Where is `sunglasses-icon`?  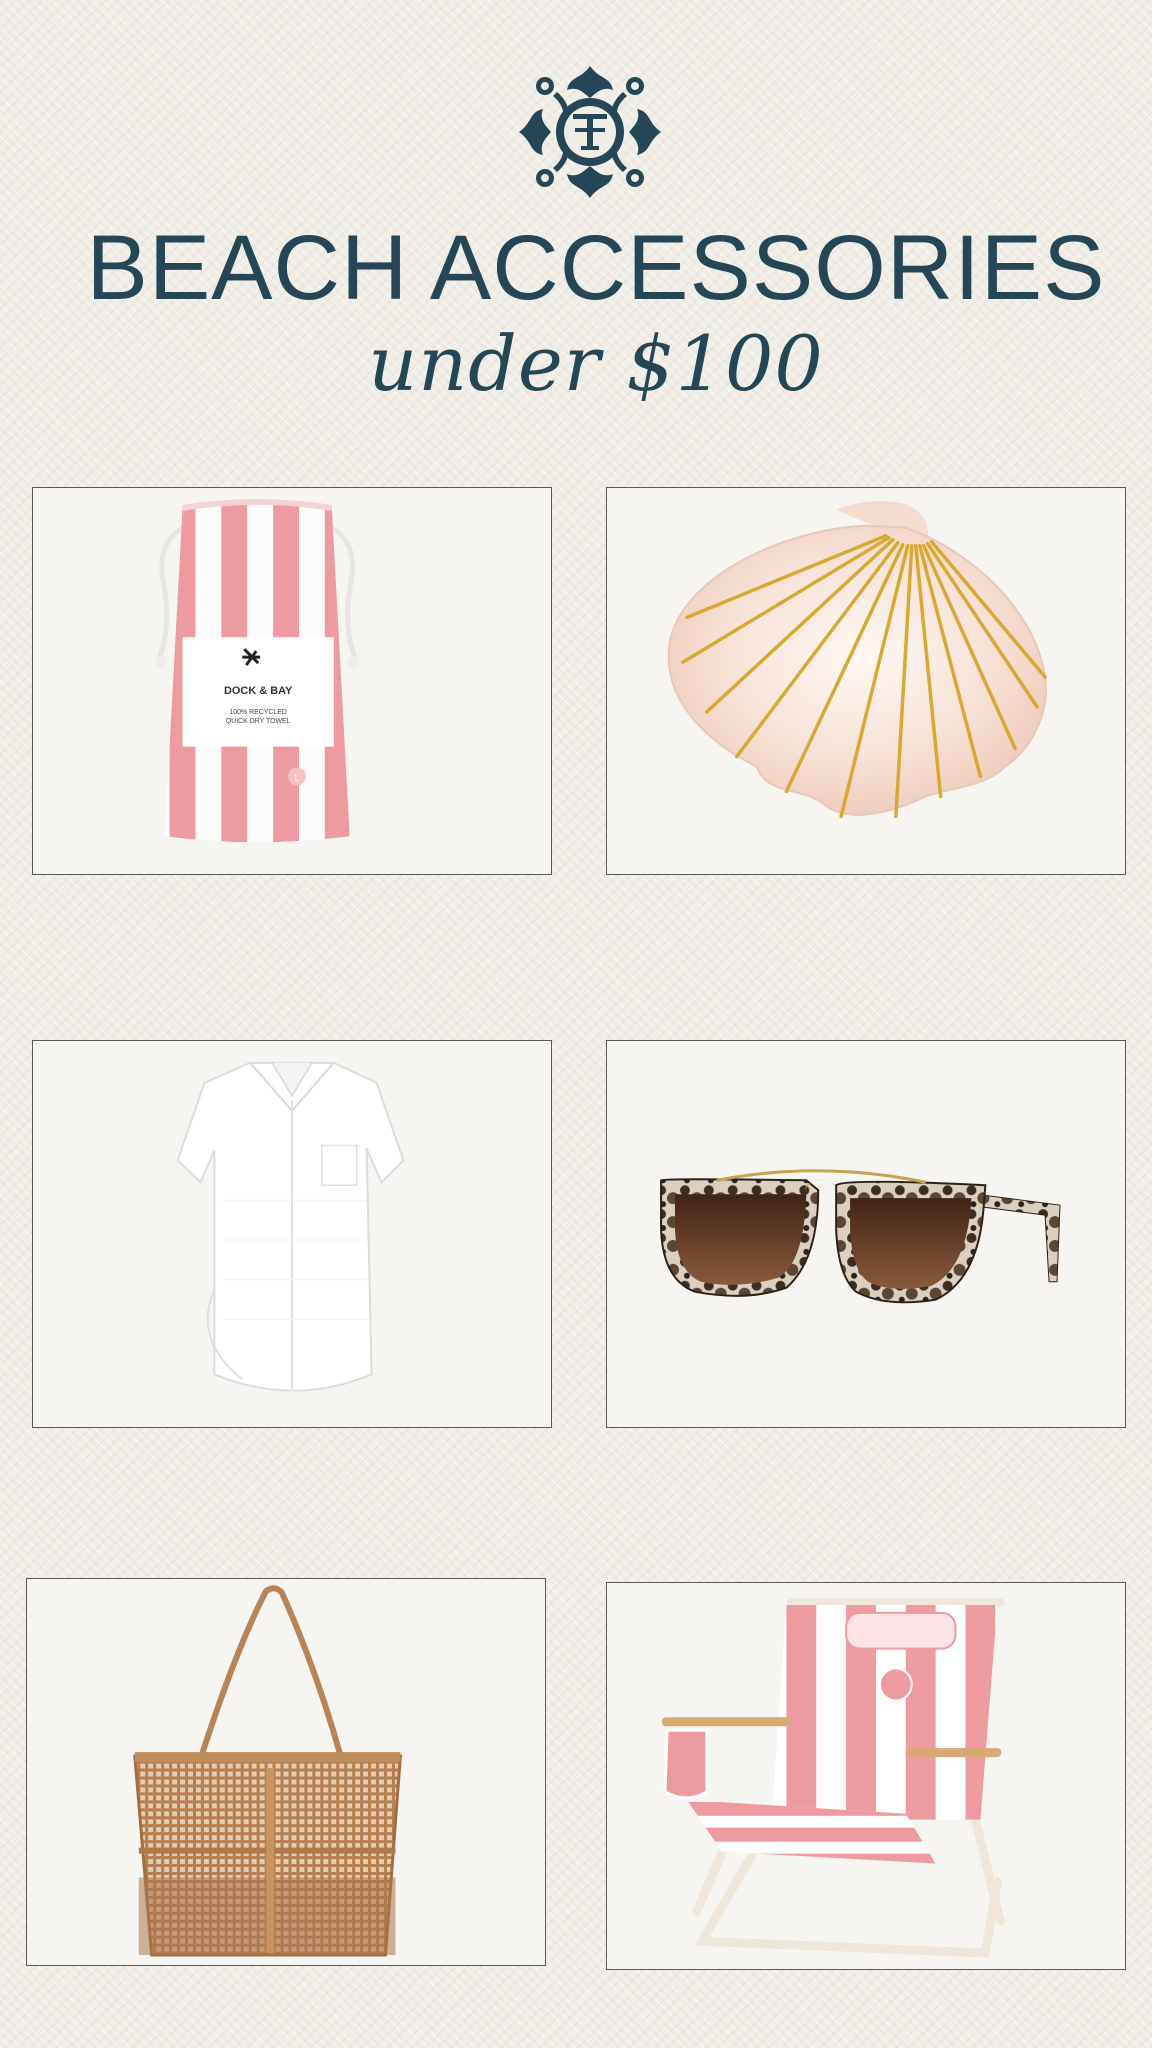 sunglasses-icon is located at coordinates (860, 1236).